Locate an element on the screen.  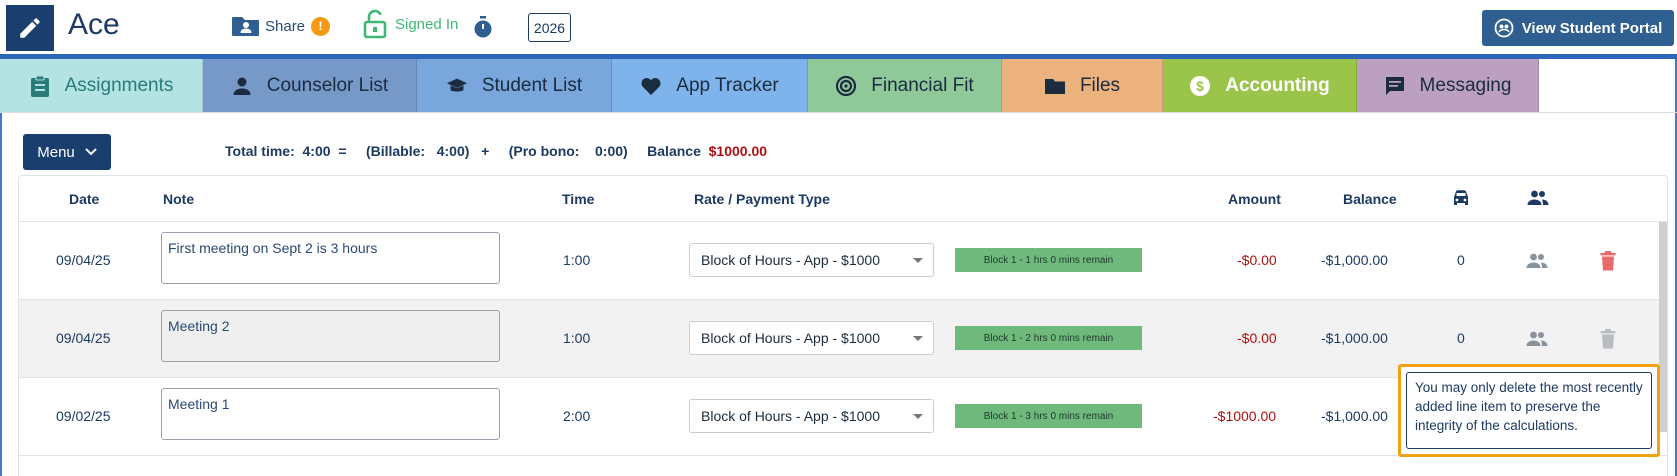
year-selector: 2026 is located at coordinates (549, 27).